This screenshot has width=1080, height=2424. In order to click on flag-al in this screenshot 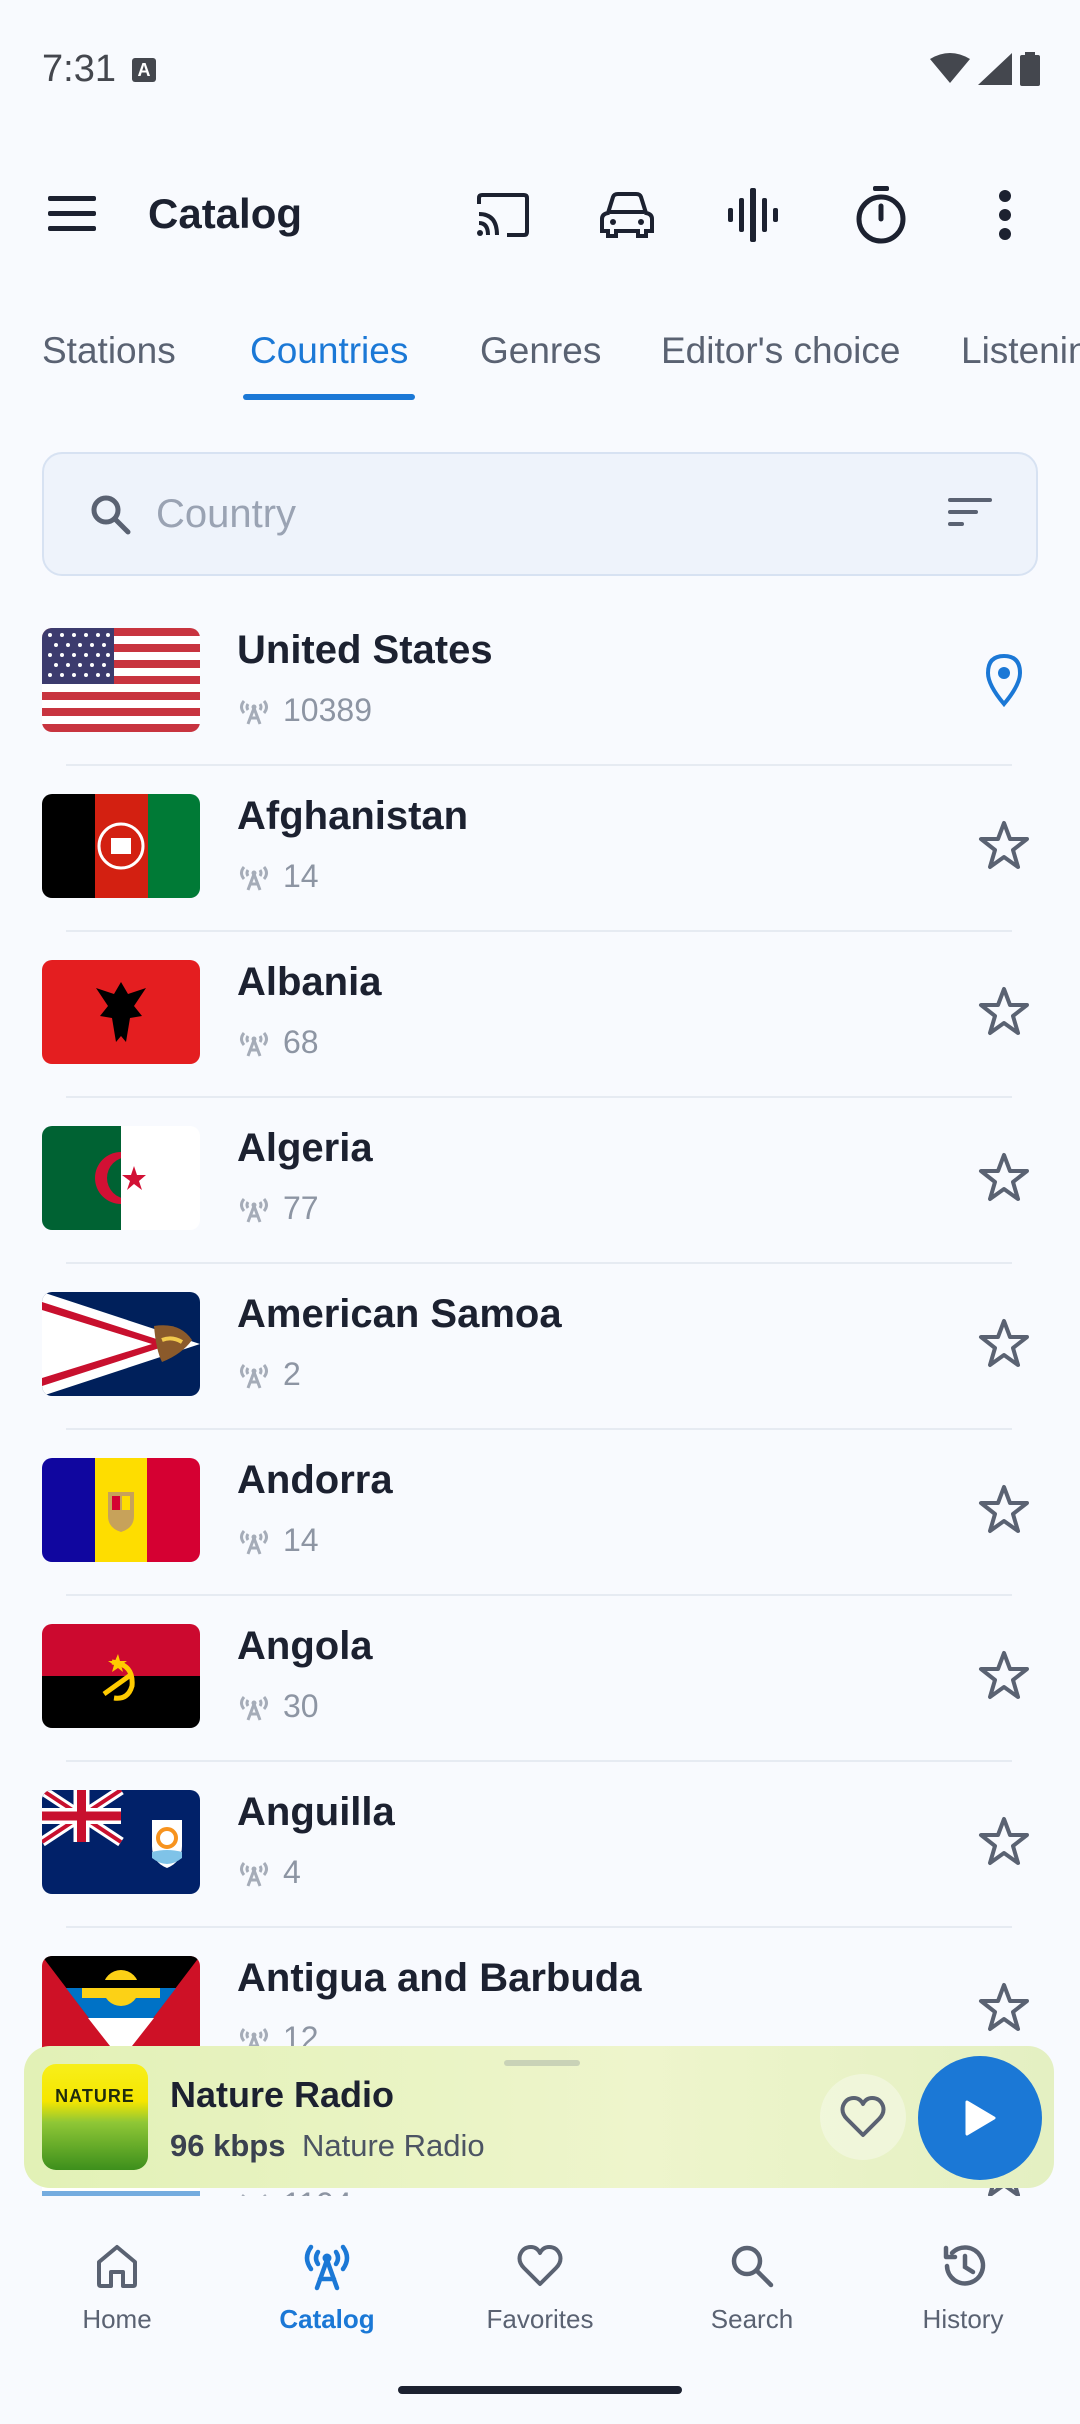, I will do `click(121, 1012)`.